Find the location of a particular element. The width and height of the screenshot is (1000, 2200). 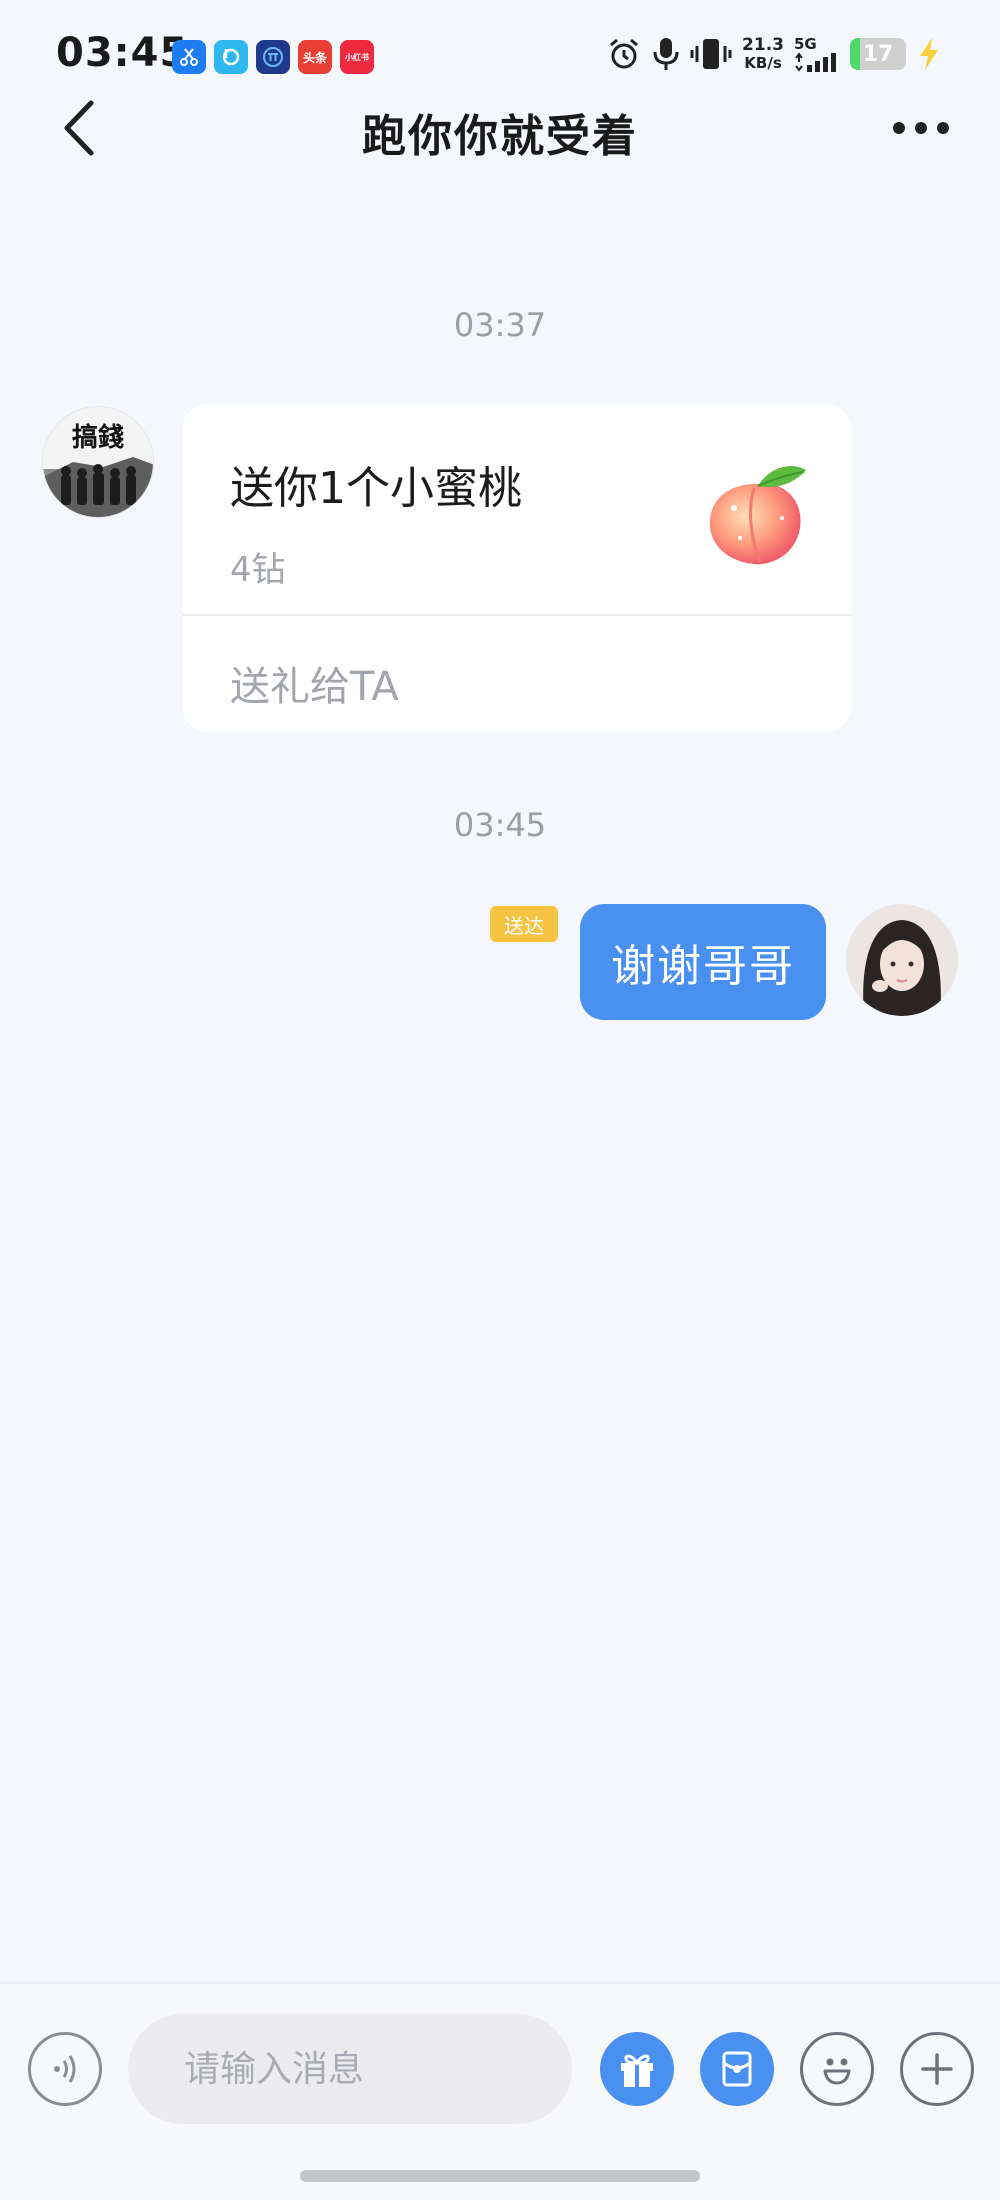

message-timestamp: 03:37 is located at coordinates (500, 325).